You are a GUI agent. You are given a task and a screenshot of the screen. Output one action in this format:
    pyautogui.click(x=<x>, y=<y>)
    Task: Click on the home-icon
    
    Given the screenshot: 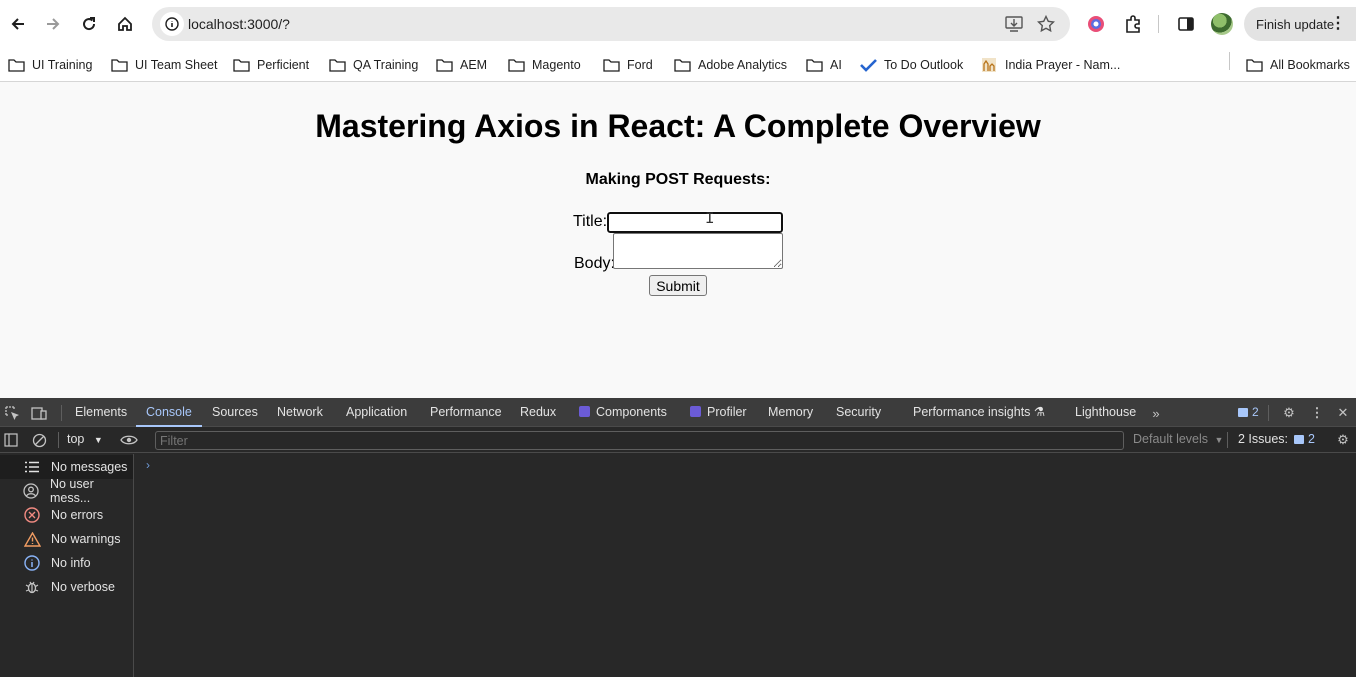 What is the action you would take?
    pyautogui.click(x=125, y=23)
    